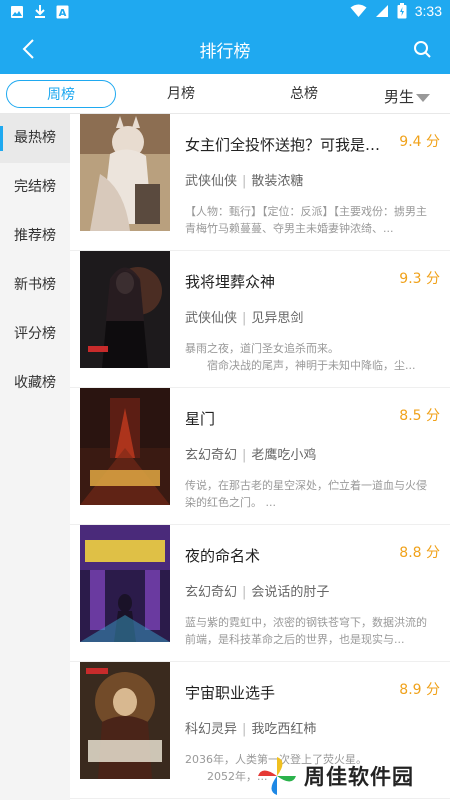  Describe the element at coordinates (35, 383) in the screenshot. I see `sidebar-item-favorites: 收藏榜` at that location.